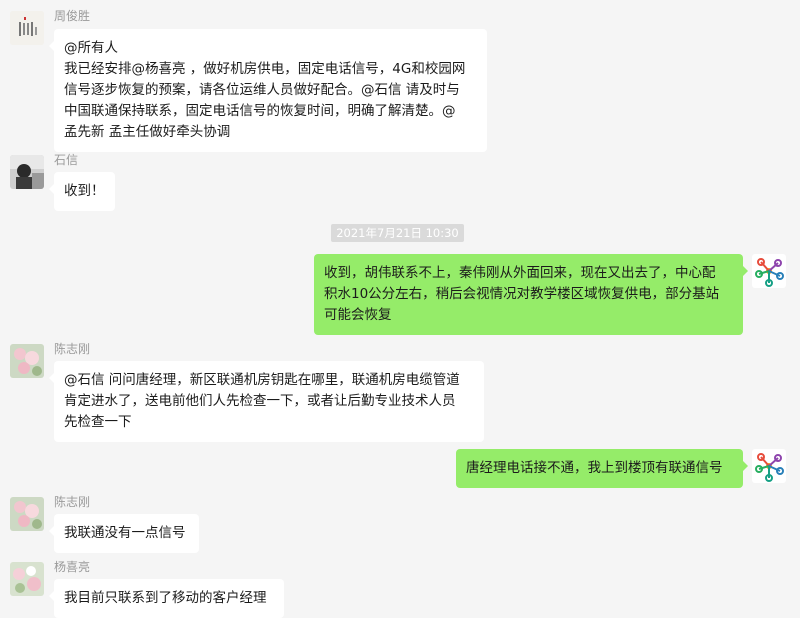 The width and height of the screenshot is (800, 618). I want to click on message-text: 唐经理电话接不通，我上到楼顶有联通信号, so click(594, 468).